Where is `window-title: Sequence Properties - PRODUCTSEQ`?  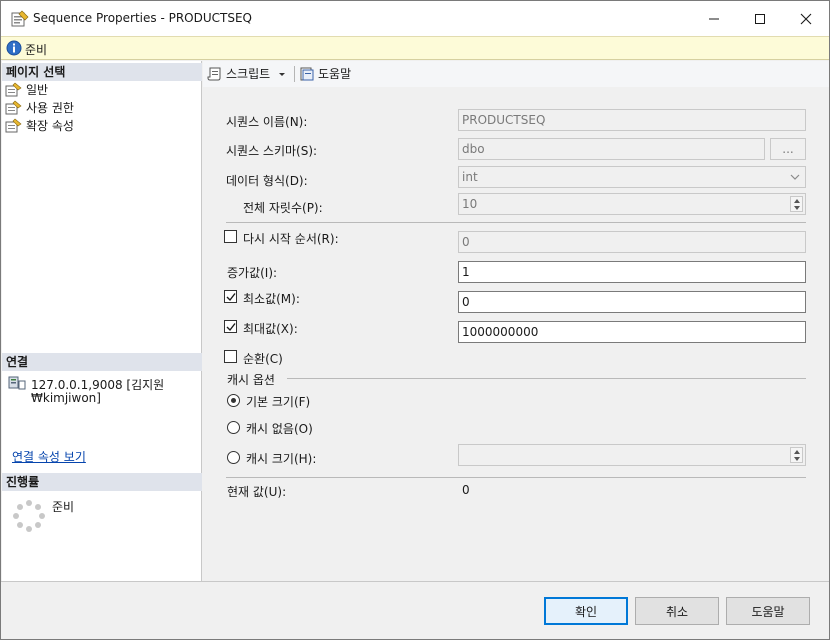
window-title: Sequence Properties - PRODUCTSEQ is located at coordinates (143, 18).